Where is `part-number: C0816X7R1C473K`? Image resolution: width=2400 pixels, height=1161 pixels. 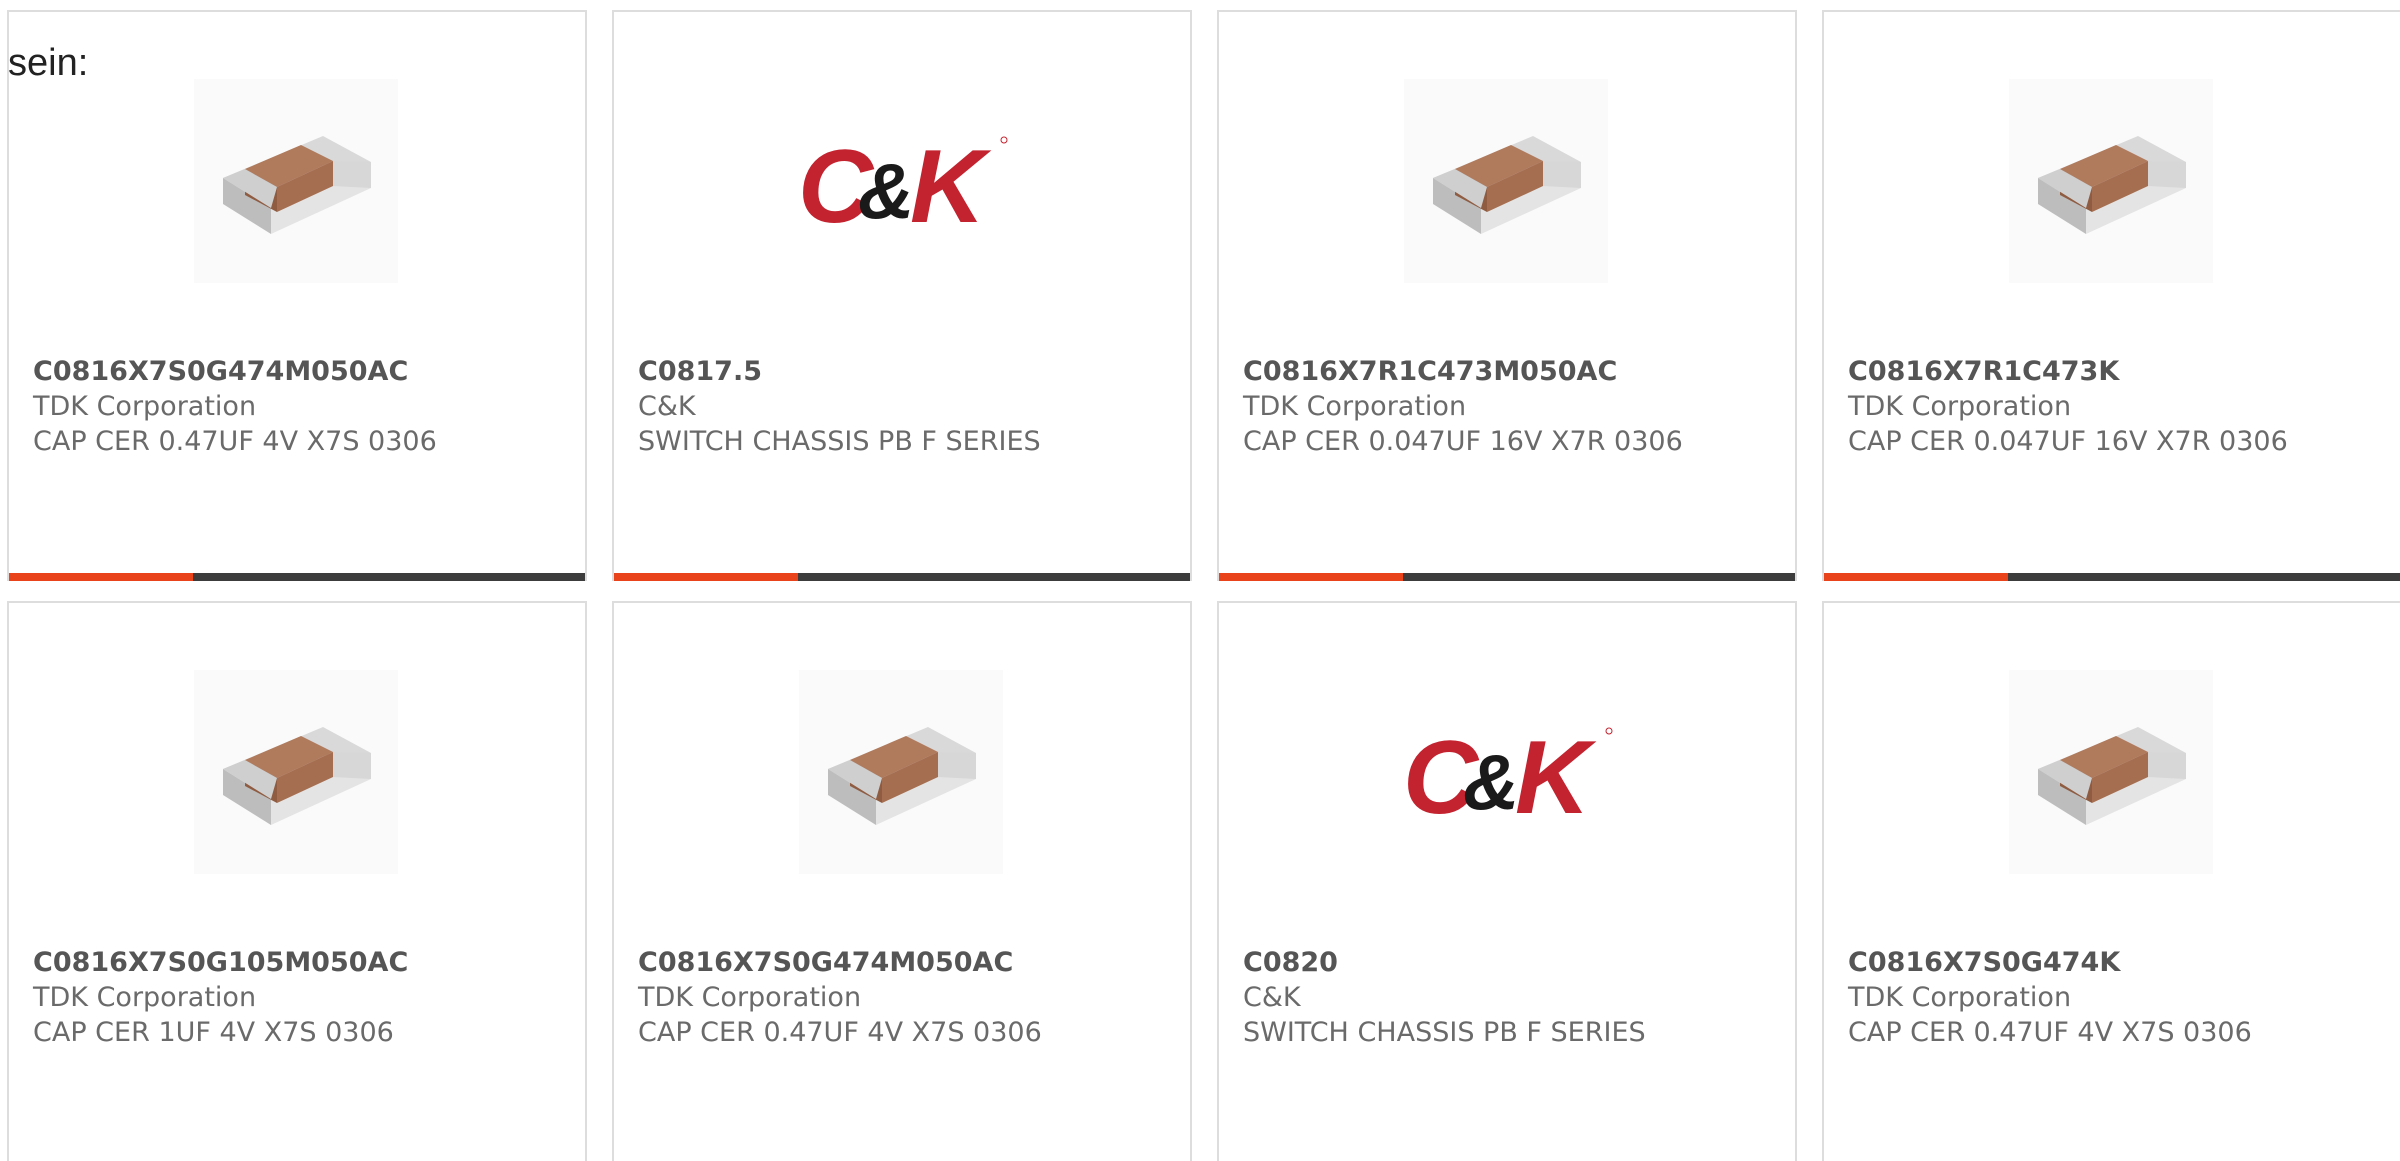 part-number: C0816X7R1C473K is located at coordinates (2118, 371).